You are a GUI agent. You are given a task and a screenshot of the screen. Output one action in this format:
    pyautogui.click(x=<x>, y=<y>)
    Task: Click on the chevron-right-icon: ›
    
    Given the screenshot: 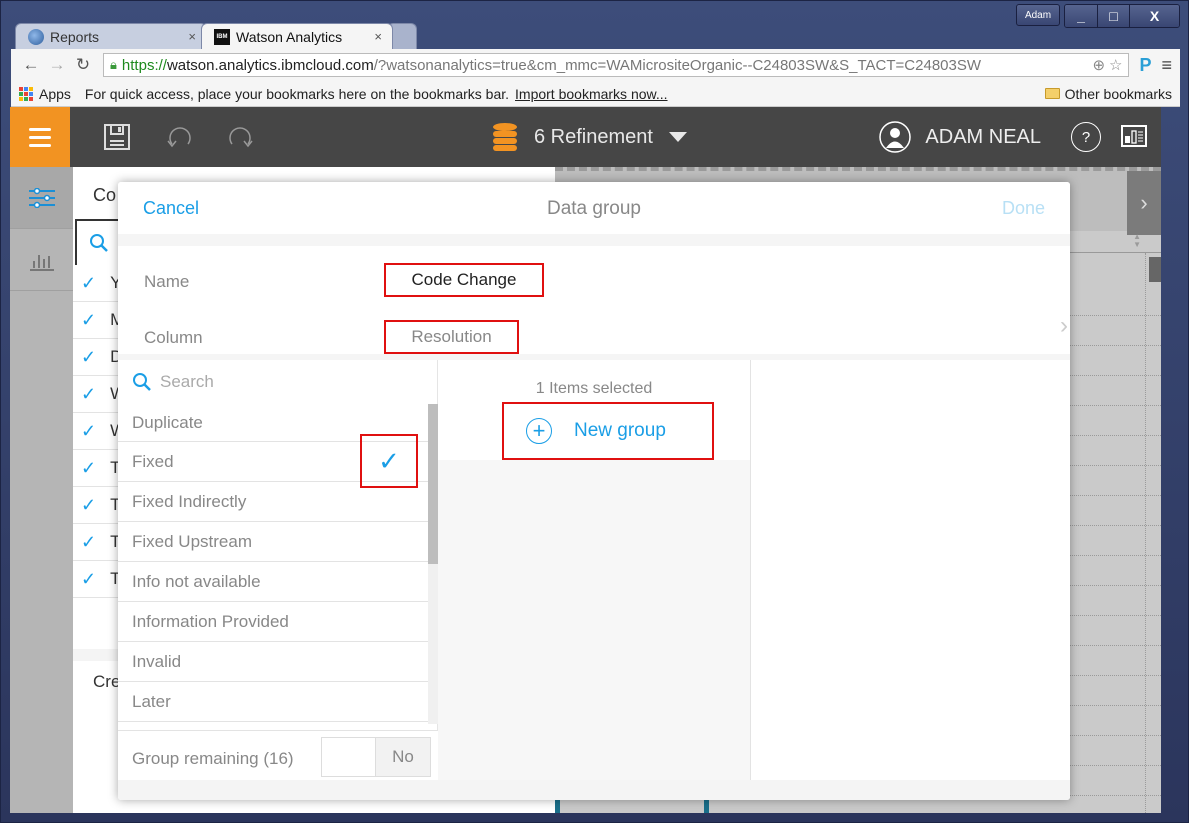 What is the action you would take?
    pyautogui.click(x=1064, y=326)
    